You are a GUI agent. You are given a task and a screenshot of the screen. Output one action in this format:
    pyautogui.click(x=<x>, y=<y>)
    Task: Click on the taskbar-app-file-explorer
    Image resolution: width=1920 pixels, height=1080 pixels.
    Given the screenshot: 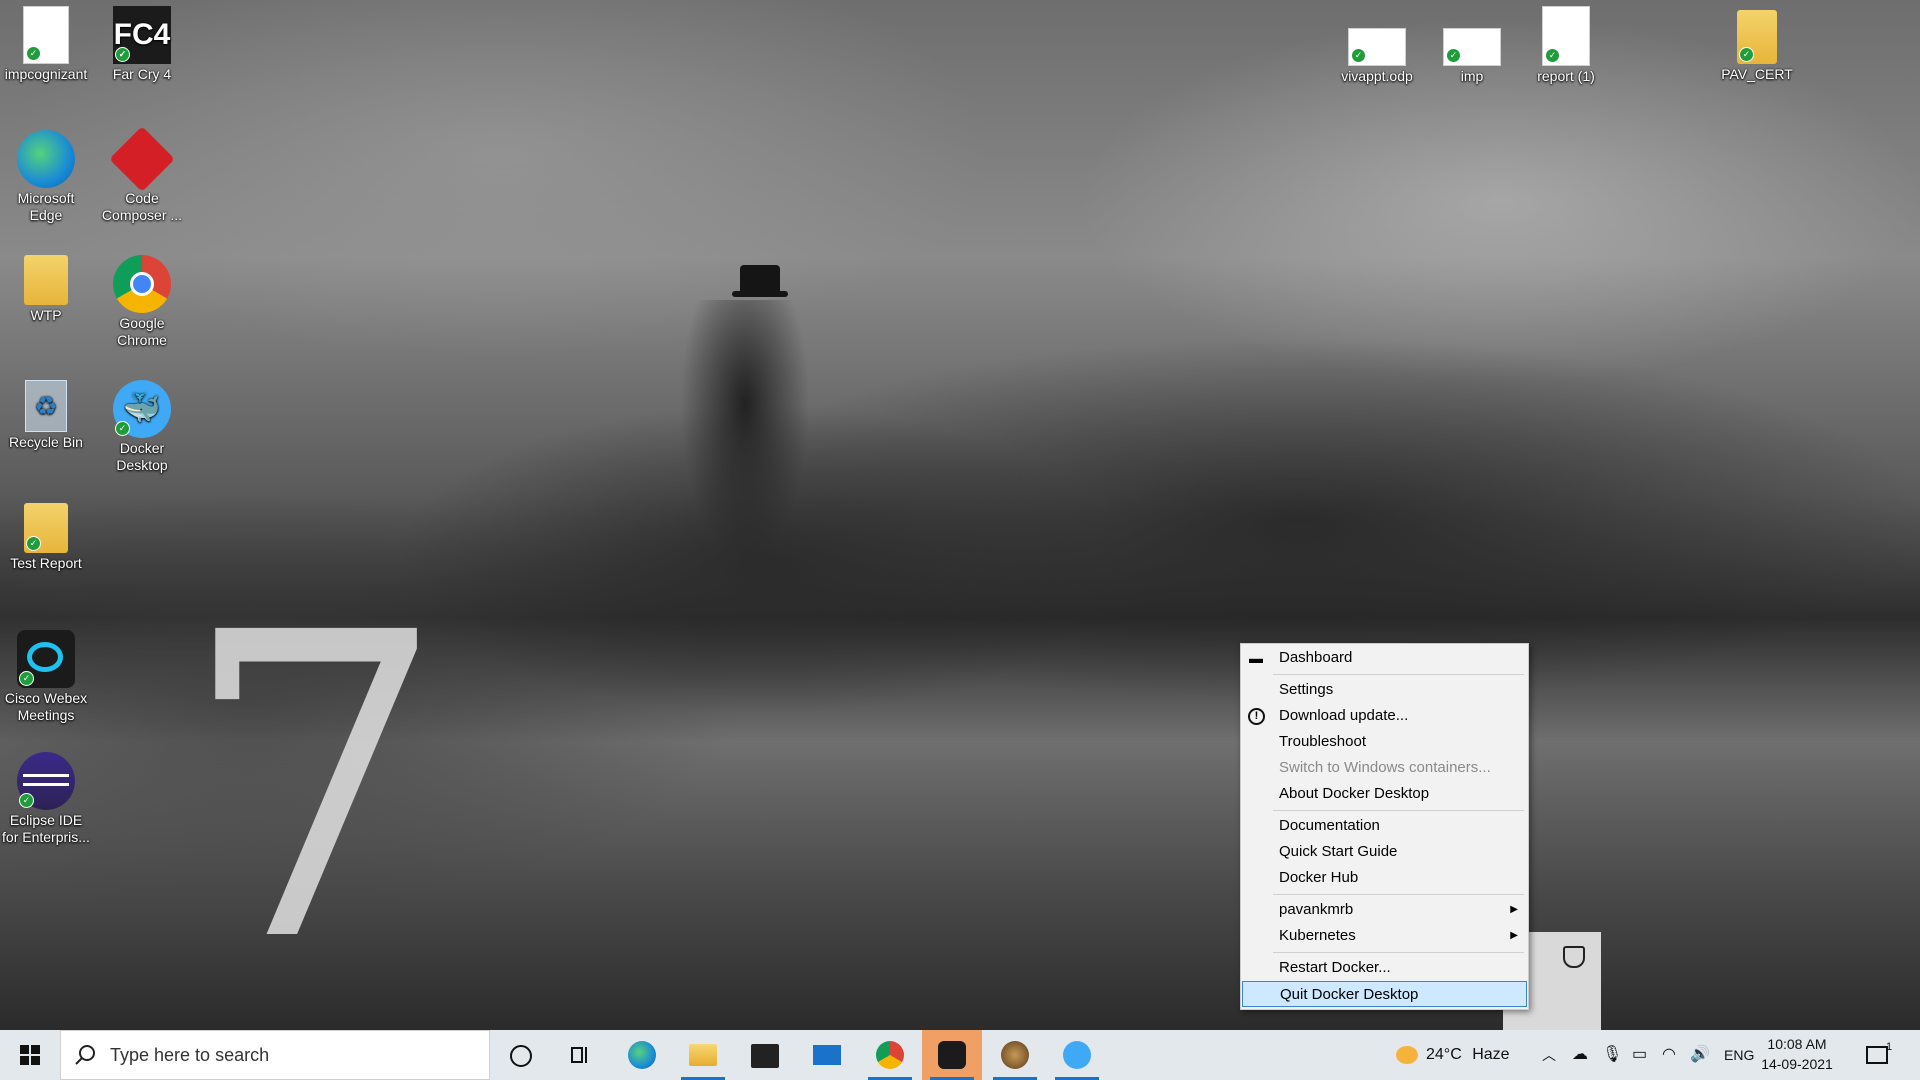 What is the action you would take?
    pyautogui.click(x=703, y=1055)
    